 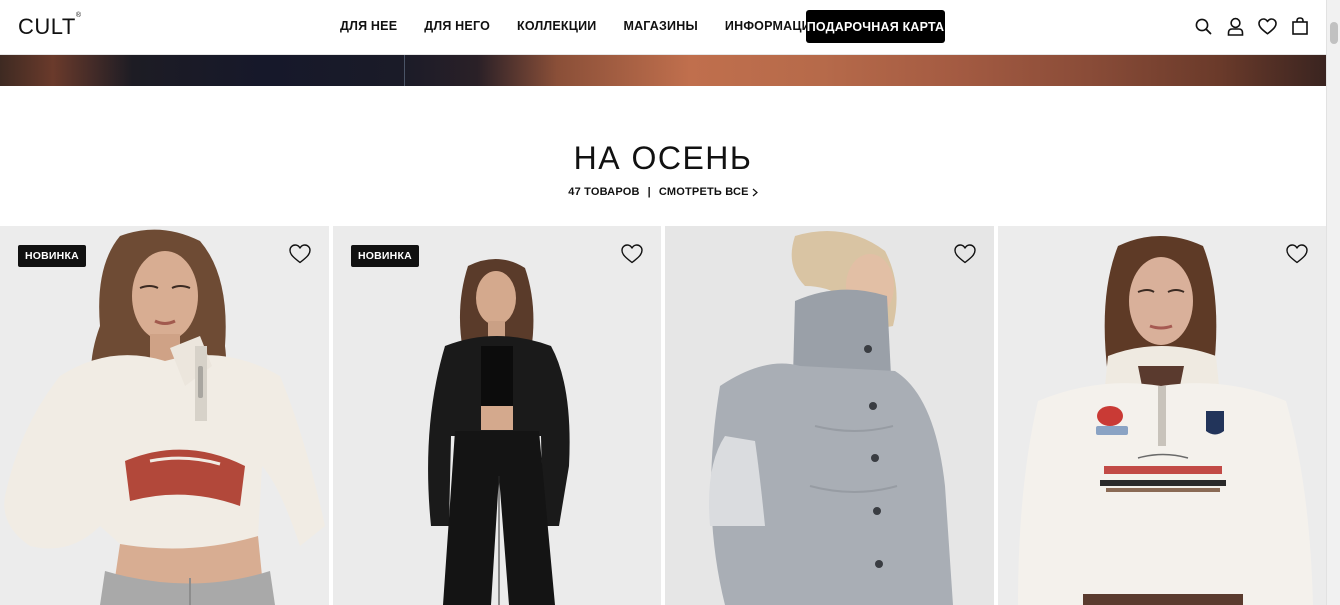 What do you see at coordinates (604, 192) in the screenshot?
I see `product-count: 47 ТОВАРОВ` at bounding box center [604, 192].